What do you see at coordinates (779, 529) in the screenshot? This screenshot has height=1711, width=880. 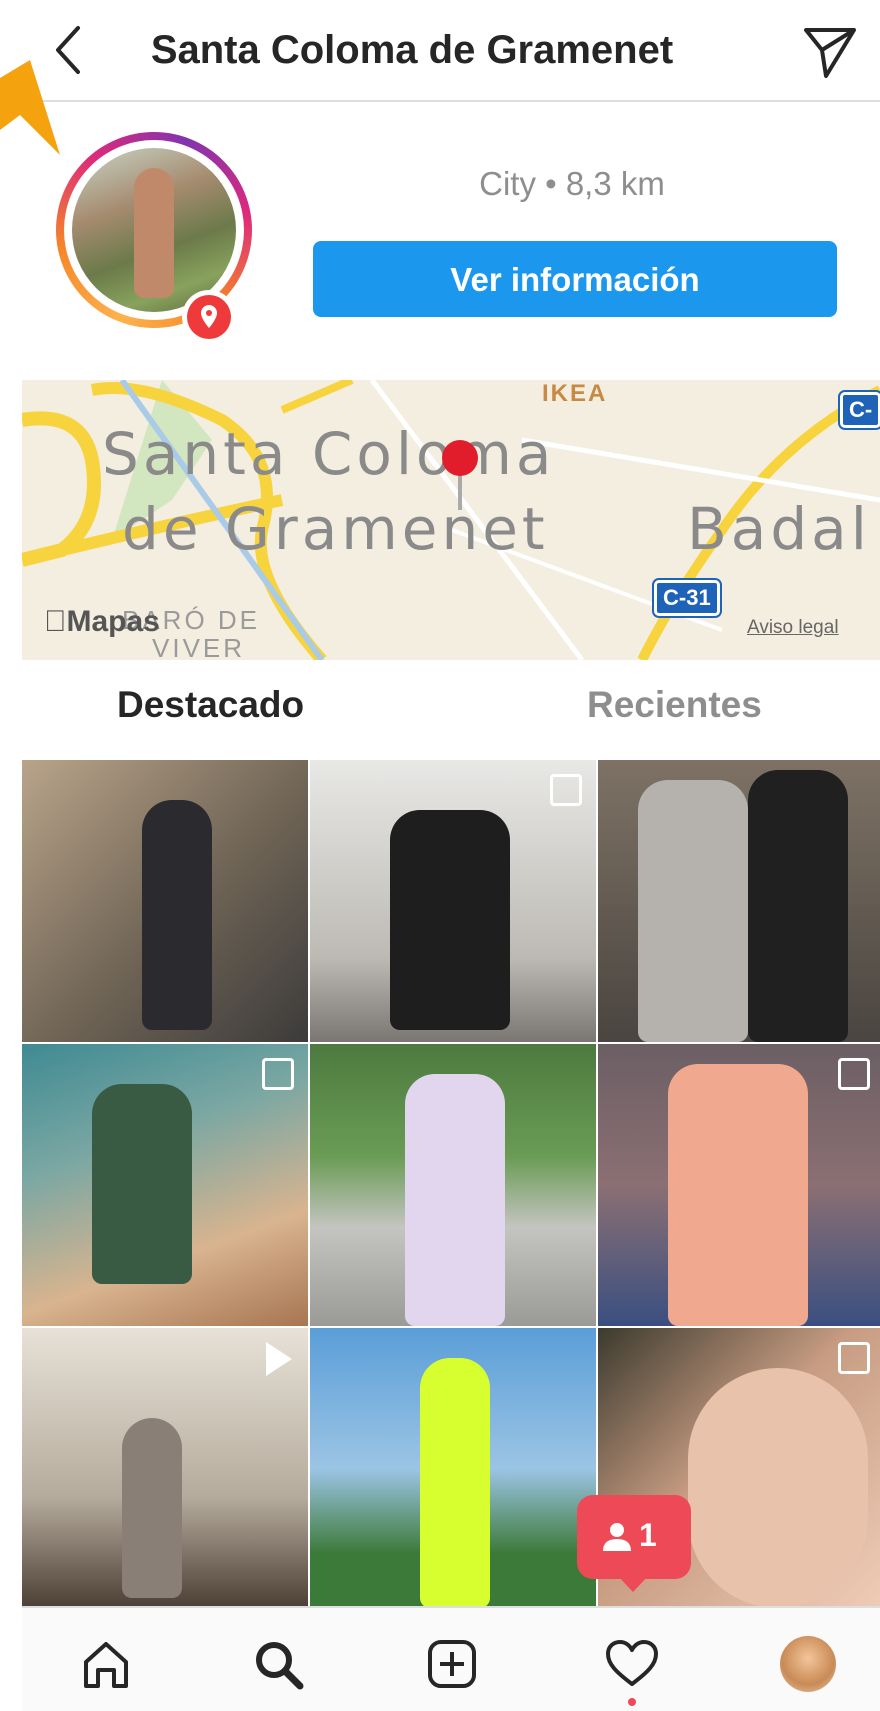 I see `map-neighbor-label: Badal` at bounding box center [779, 529].